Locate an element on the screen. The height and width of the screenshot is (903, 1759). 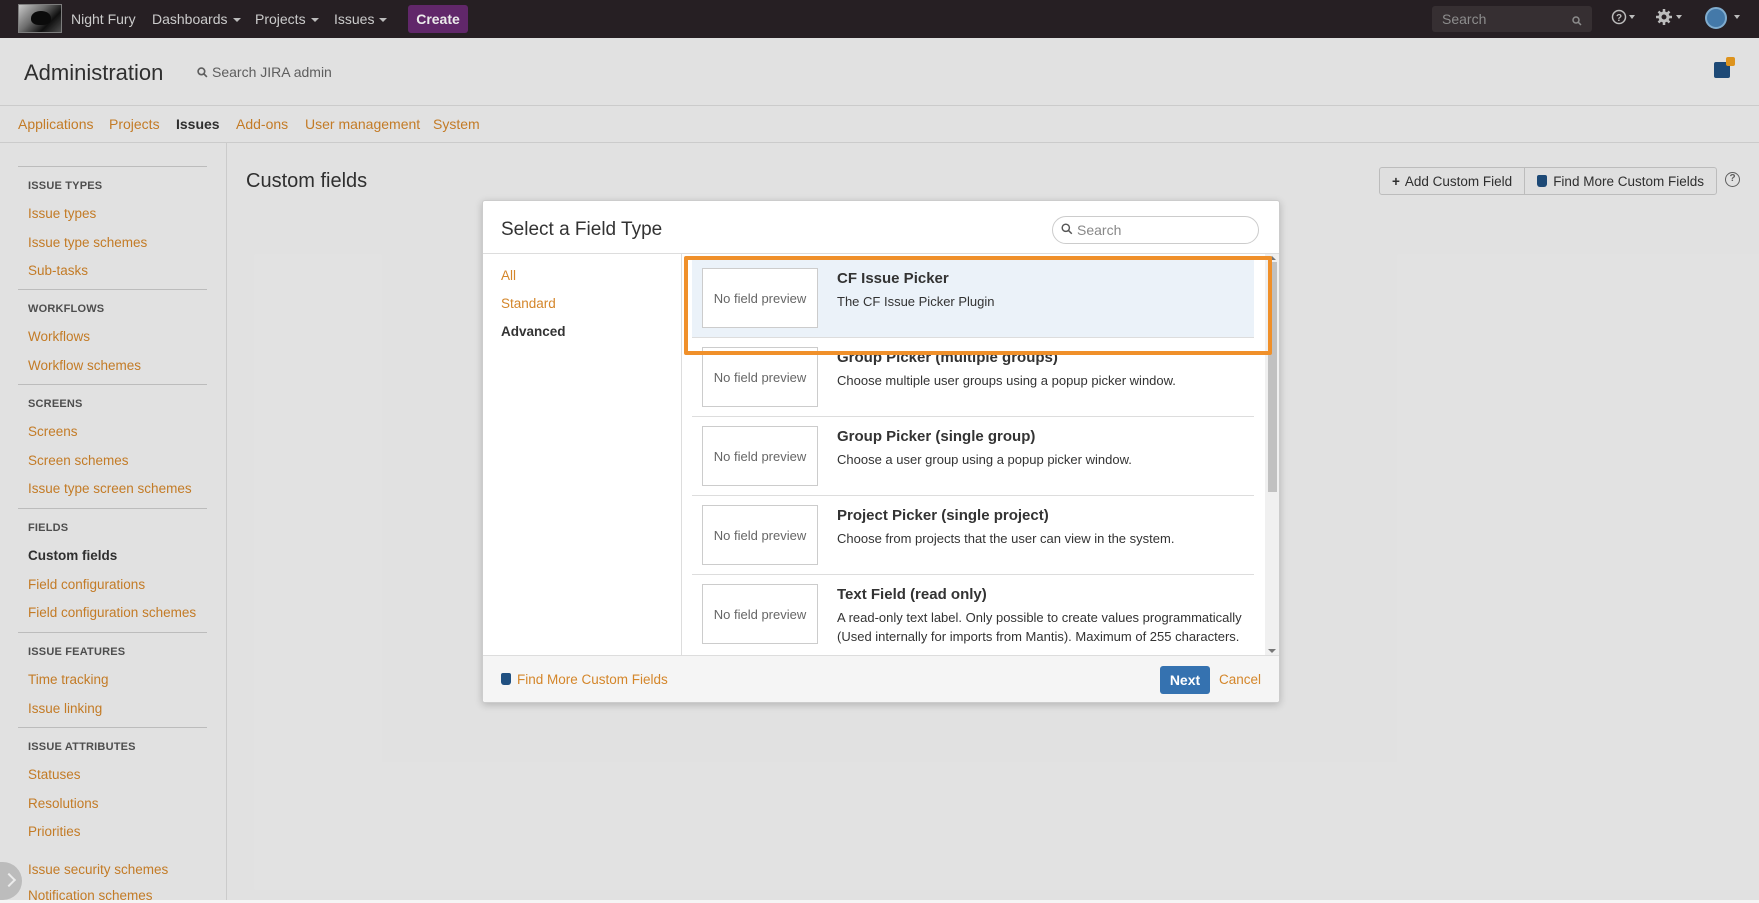
scroll-up-arrow-icon is located at coordinates (1272, 258).